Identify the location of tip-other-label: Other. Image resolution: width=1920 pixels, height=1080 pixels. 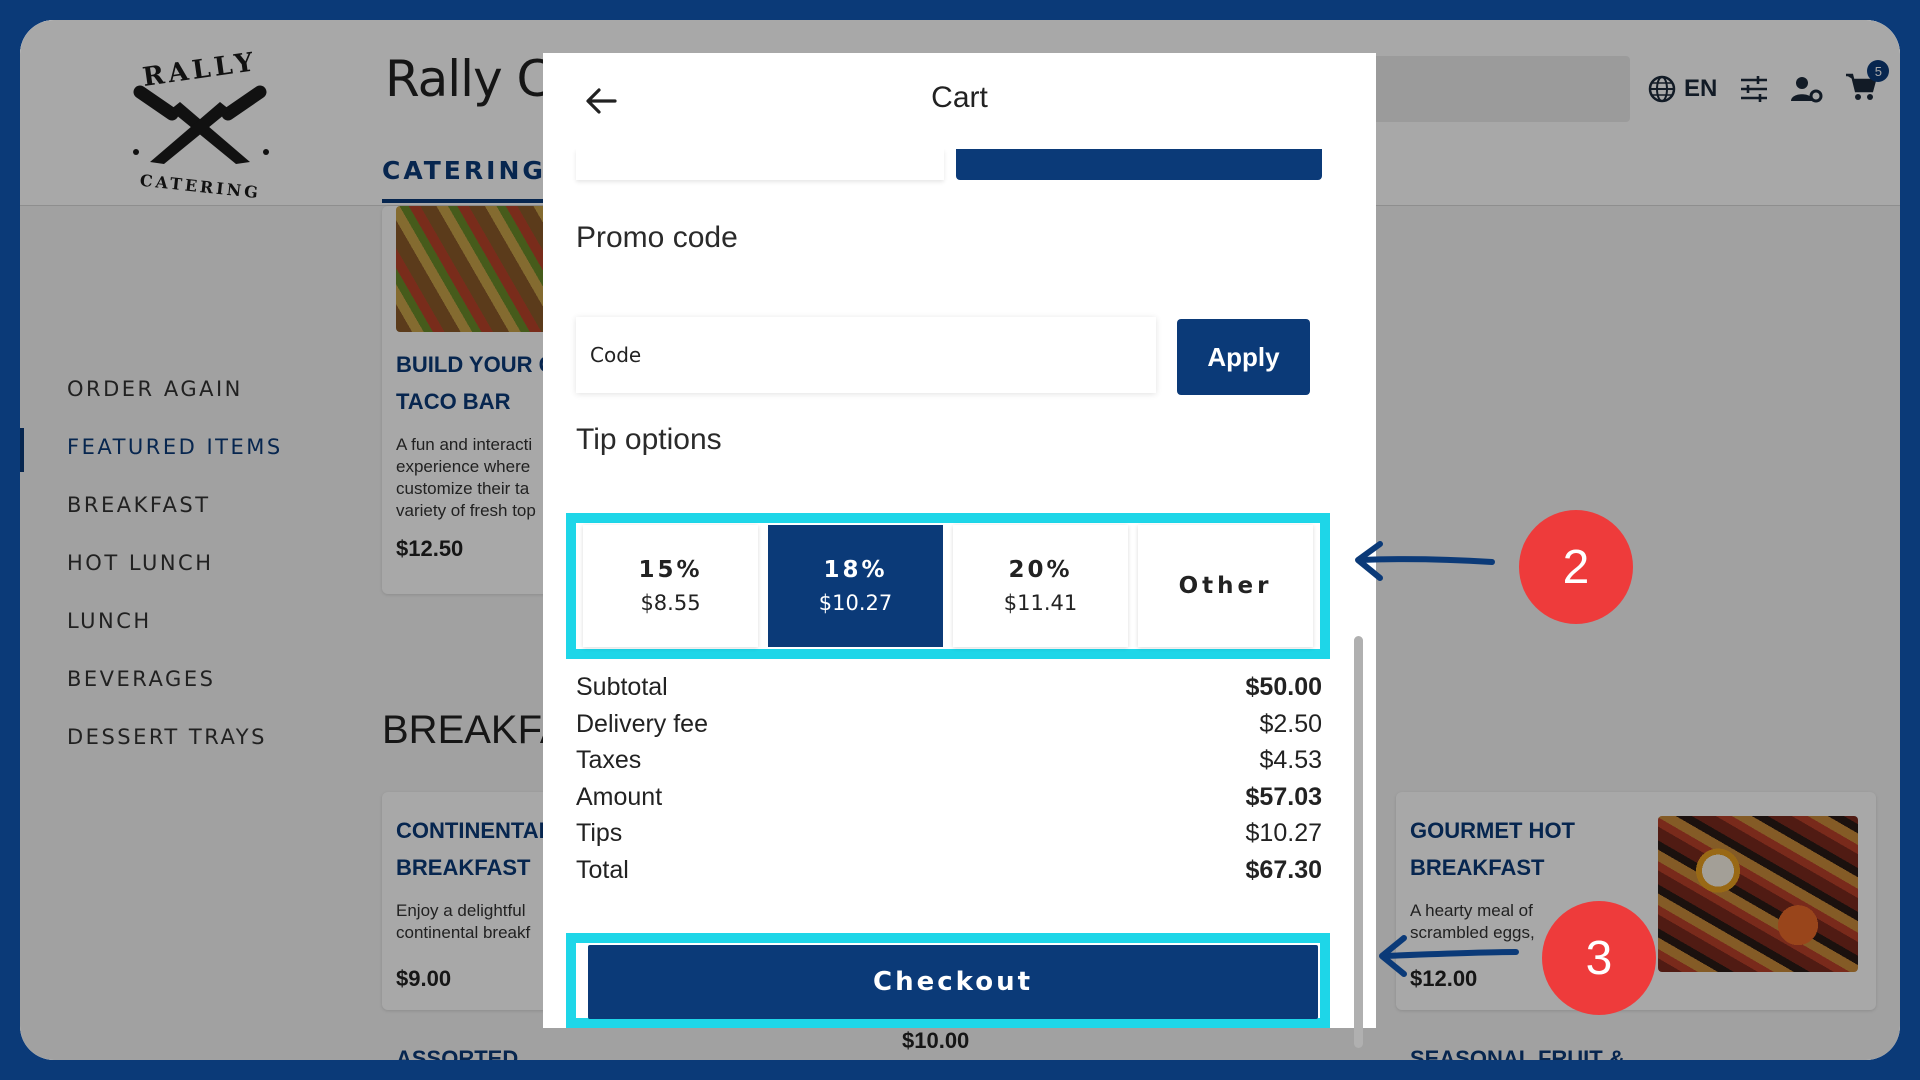
(1225, 586).